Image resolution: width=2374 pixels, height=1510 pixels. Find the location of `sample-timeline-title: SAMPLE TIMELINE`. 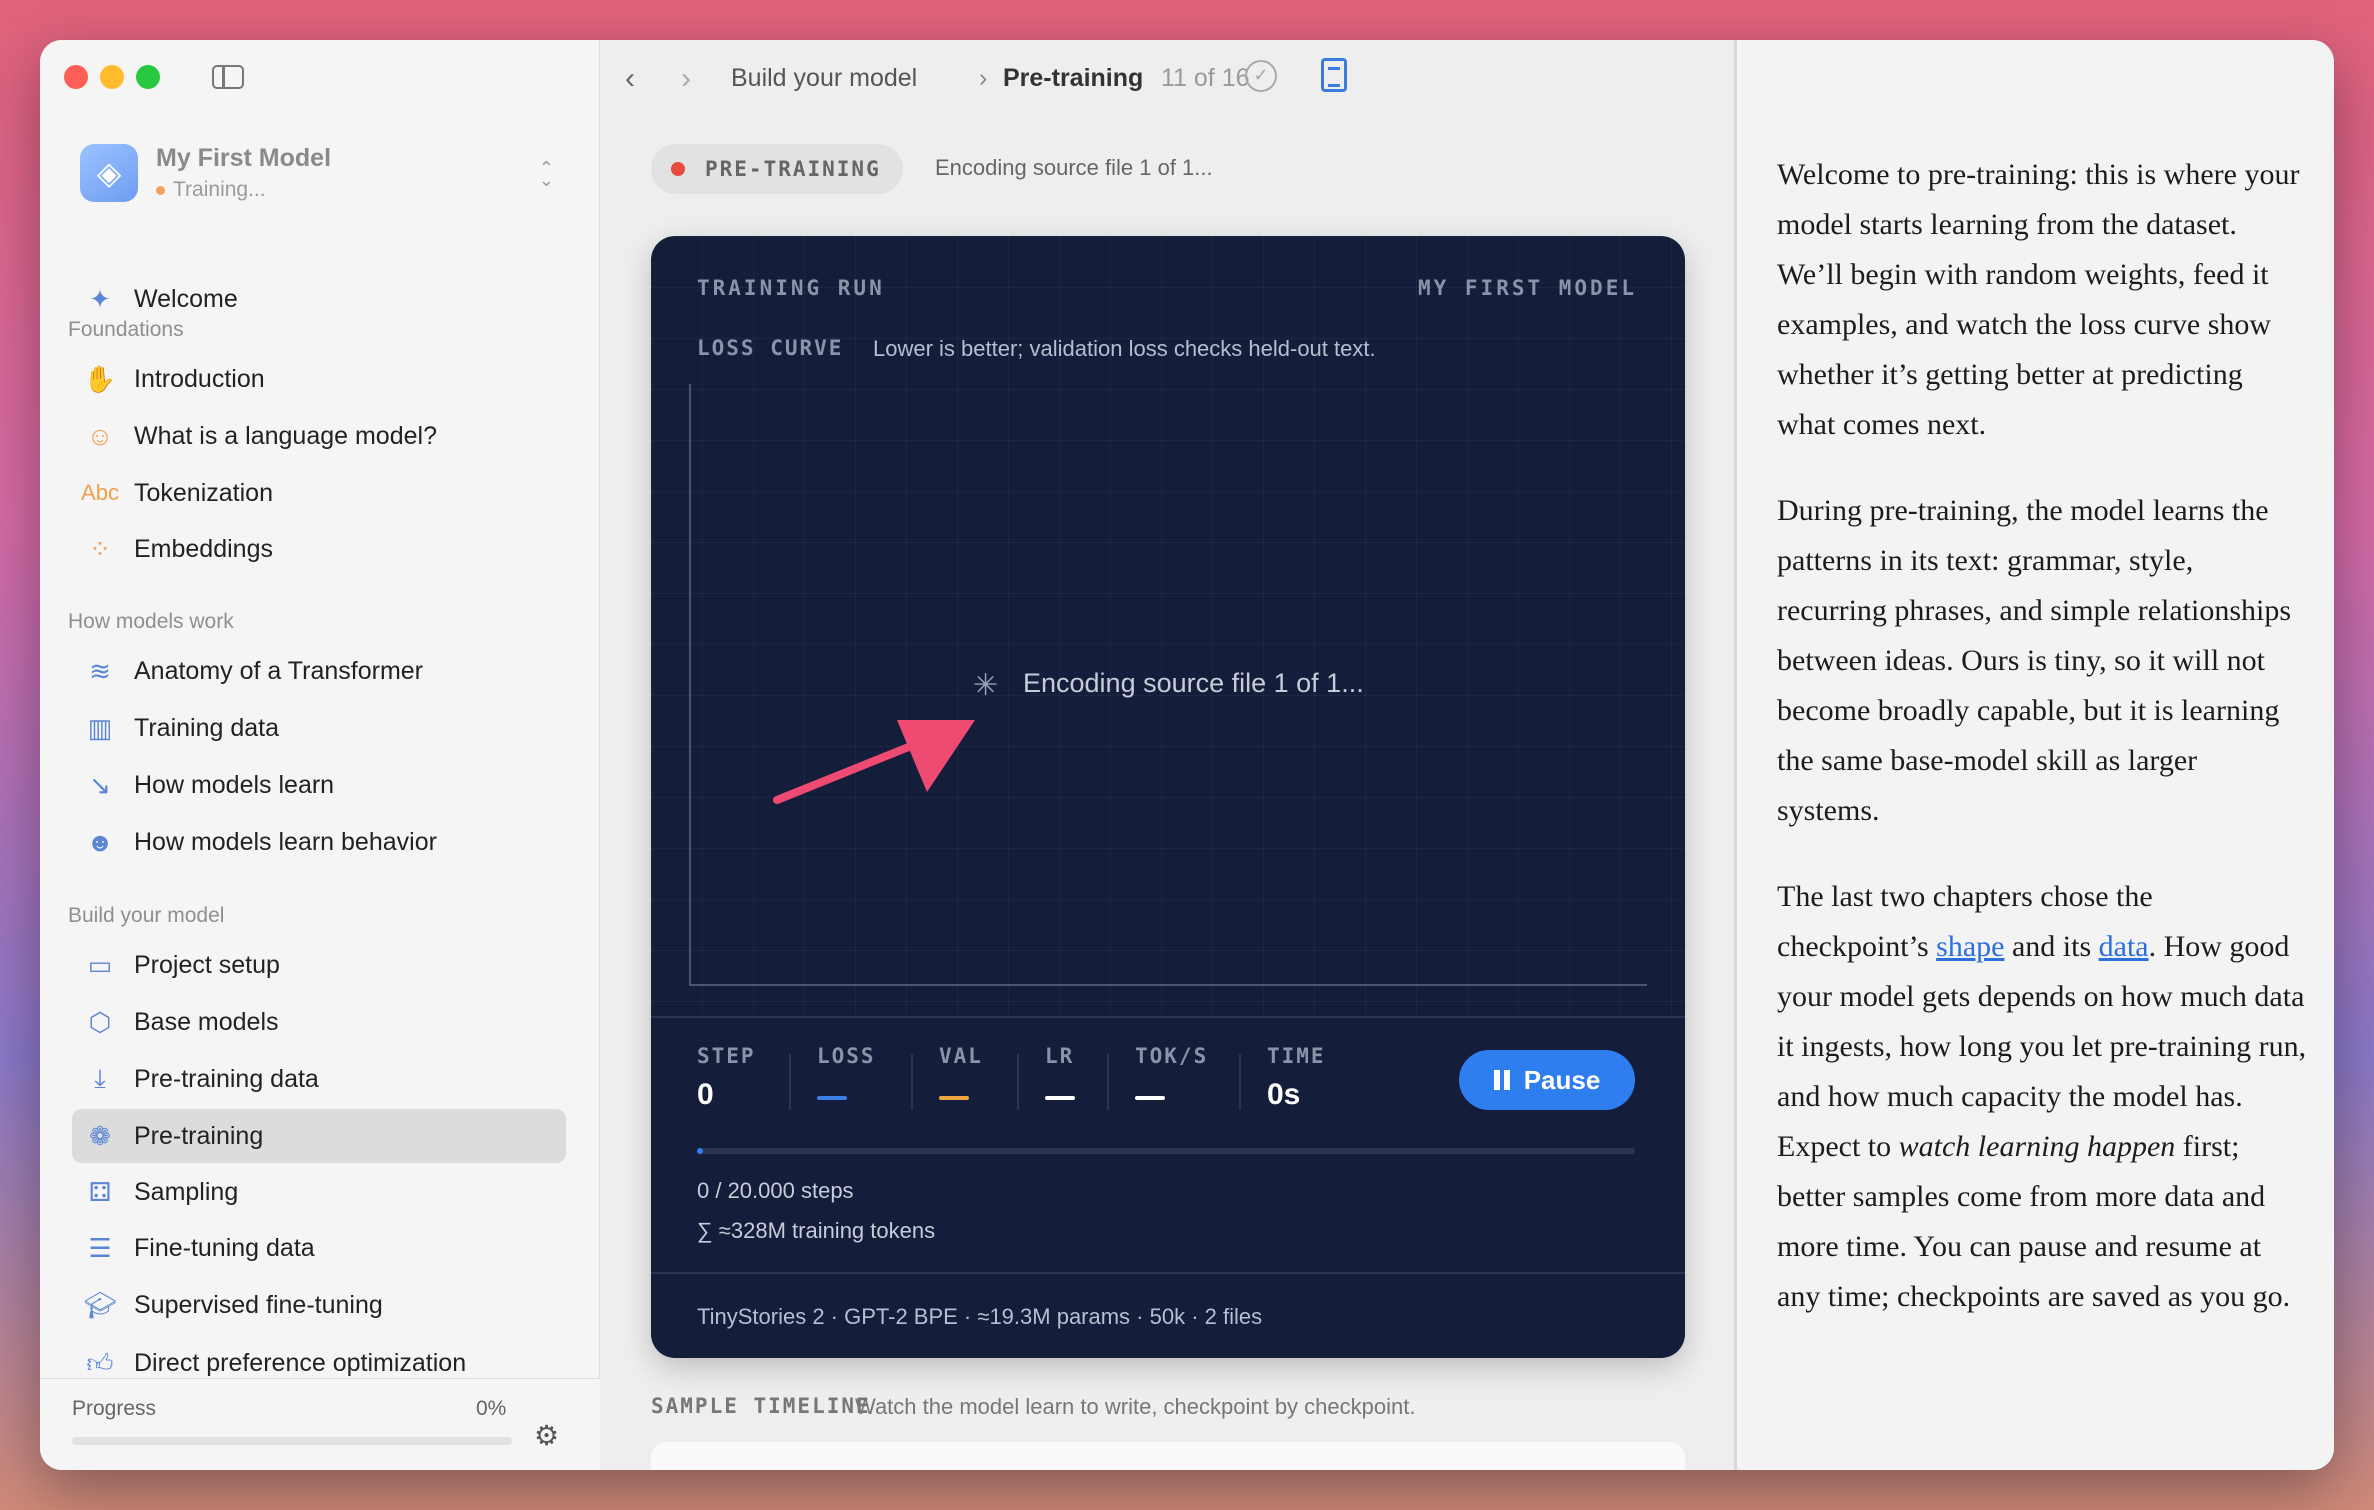

sample-timeline-title: SAMPLE TIMELINE is located at coordinates (761, 1406).